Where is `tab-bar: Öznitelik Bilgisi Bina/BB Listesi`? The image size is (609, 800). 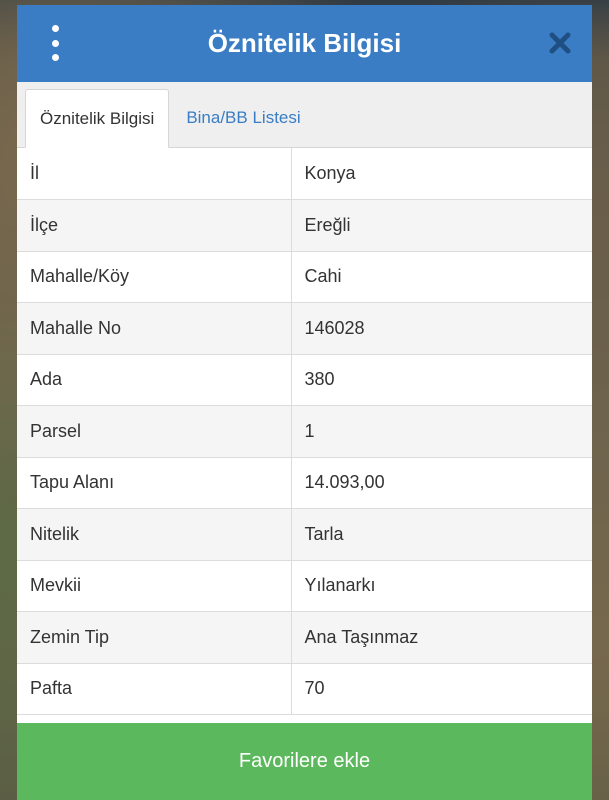 tab-bar: Öznitelik Bilgisi Bina/BB Listesi is located at coordinates (304, 115).